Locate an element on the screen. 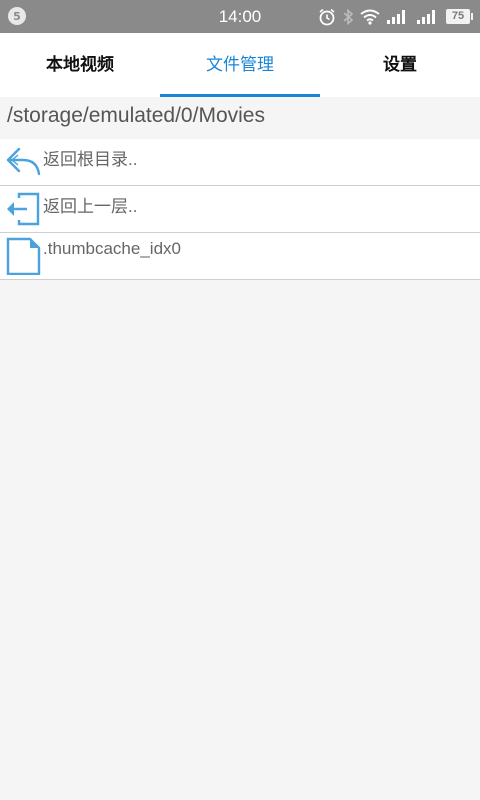 The height and width of the screenshot is (800, 480). tab-local-video: 本地视频 is located at coordinates (80, 65).